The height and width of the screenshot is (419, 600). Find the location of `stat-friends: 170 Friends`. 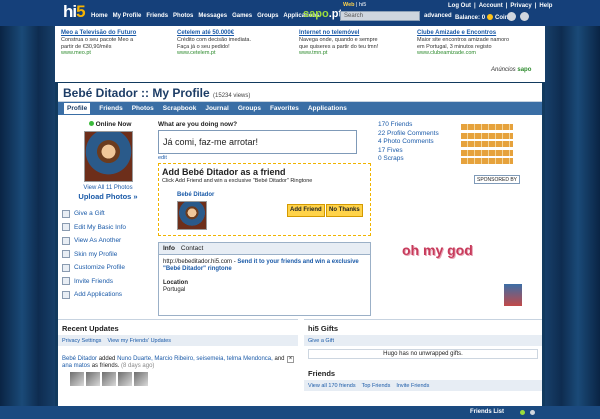

stat-friends: 170 Friends is located at coordinates (458, 125).